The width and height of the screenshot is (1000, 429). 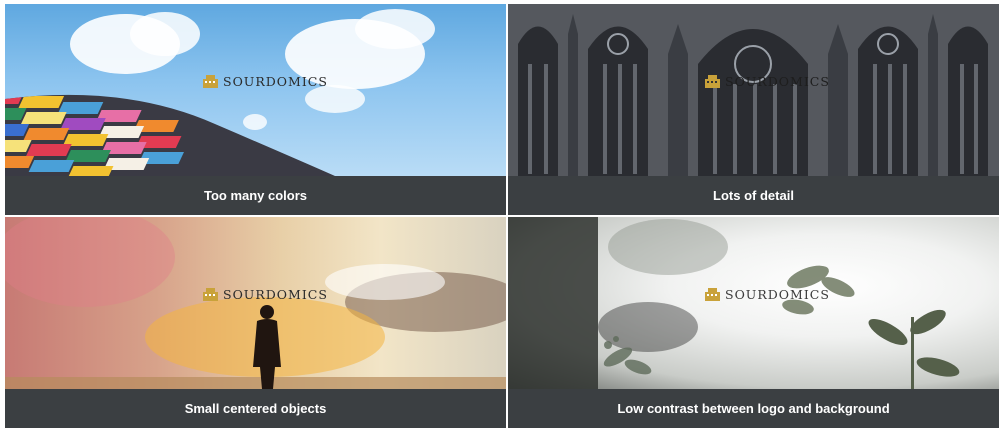 I want to click on card-caption: Lots of detail, so click(x=753, y=195).